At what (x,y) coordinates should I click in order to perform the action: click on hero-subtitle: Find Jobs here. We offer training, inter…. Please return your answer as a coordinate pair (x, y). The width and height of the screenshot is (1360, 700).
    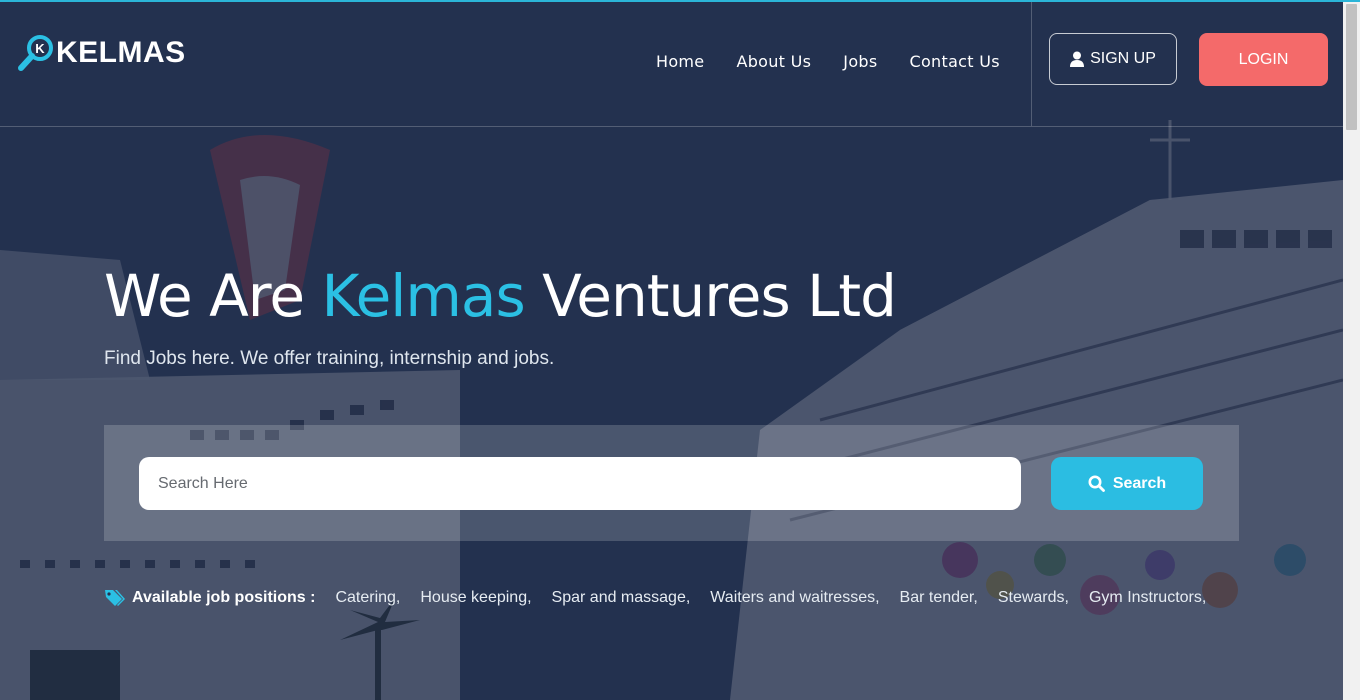
    Looking at the image, I should click on (329, 358).